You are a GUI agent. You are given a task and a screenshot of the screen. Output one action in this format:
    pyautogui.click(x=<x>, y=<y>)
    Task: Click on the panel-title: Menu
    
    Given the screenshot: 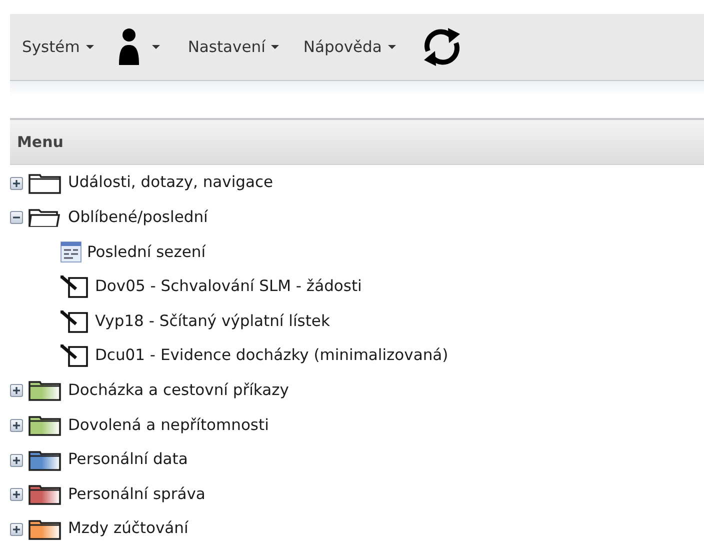 What is the action you would take?
    pyautogui.click(x=40, y=142)
    